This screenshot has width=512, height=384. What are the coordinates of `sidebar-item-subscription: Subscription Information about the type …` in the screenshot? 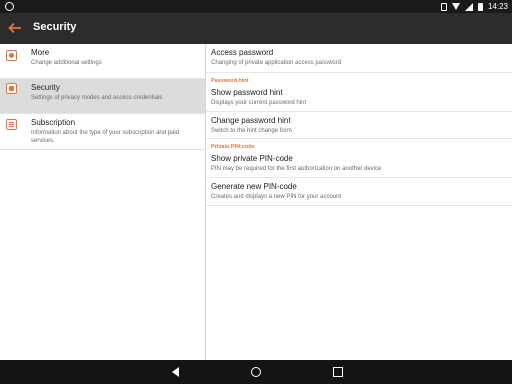 It's located at (102, 132).